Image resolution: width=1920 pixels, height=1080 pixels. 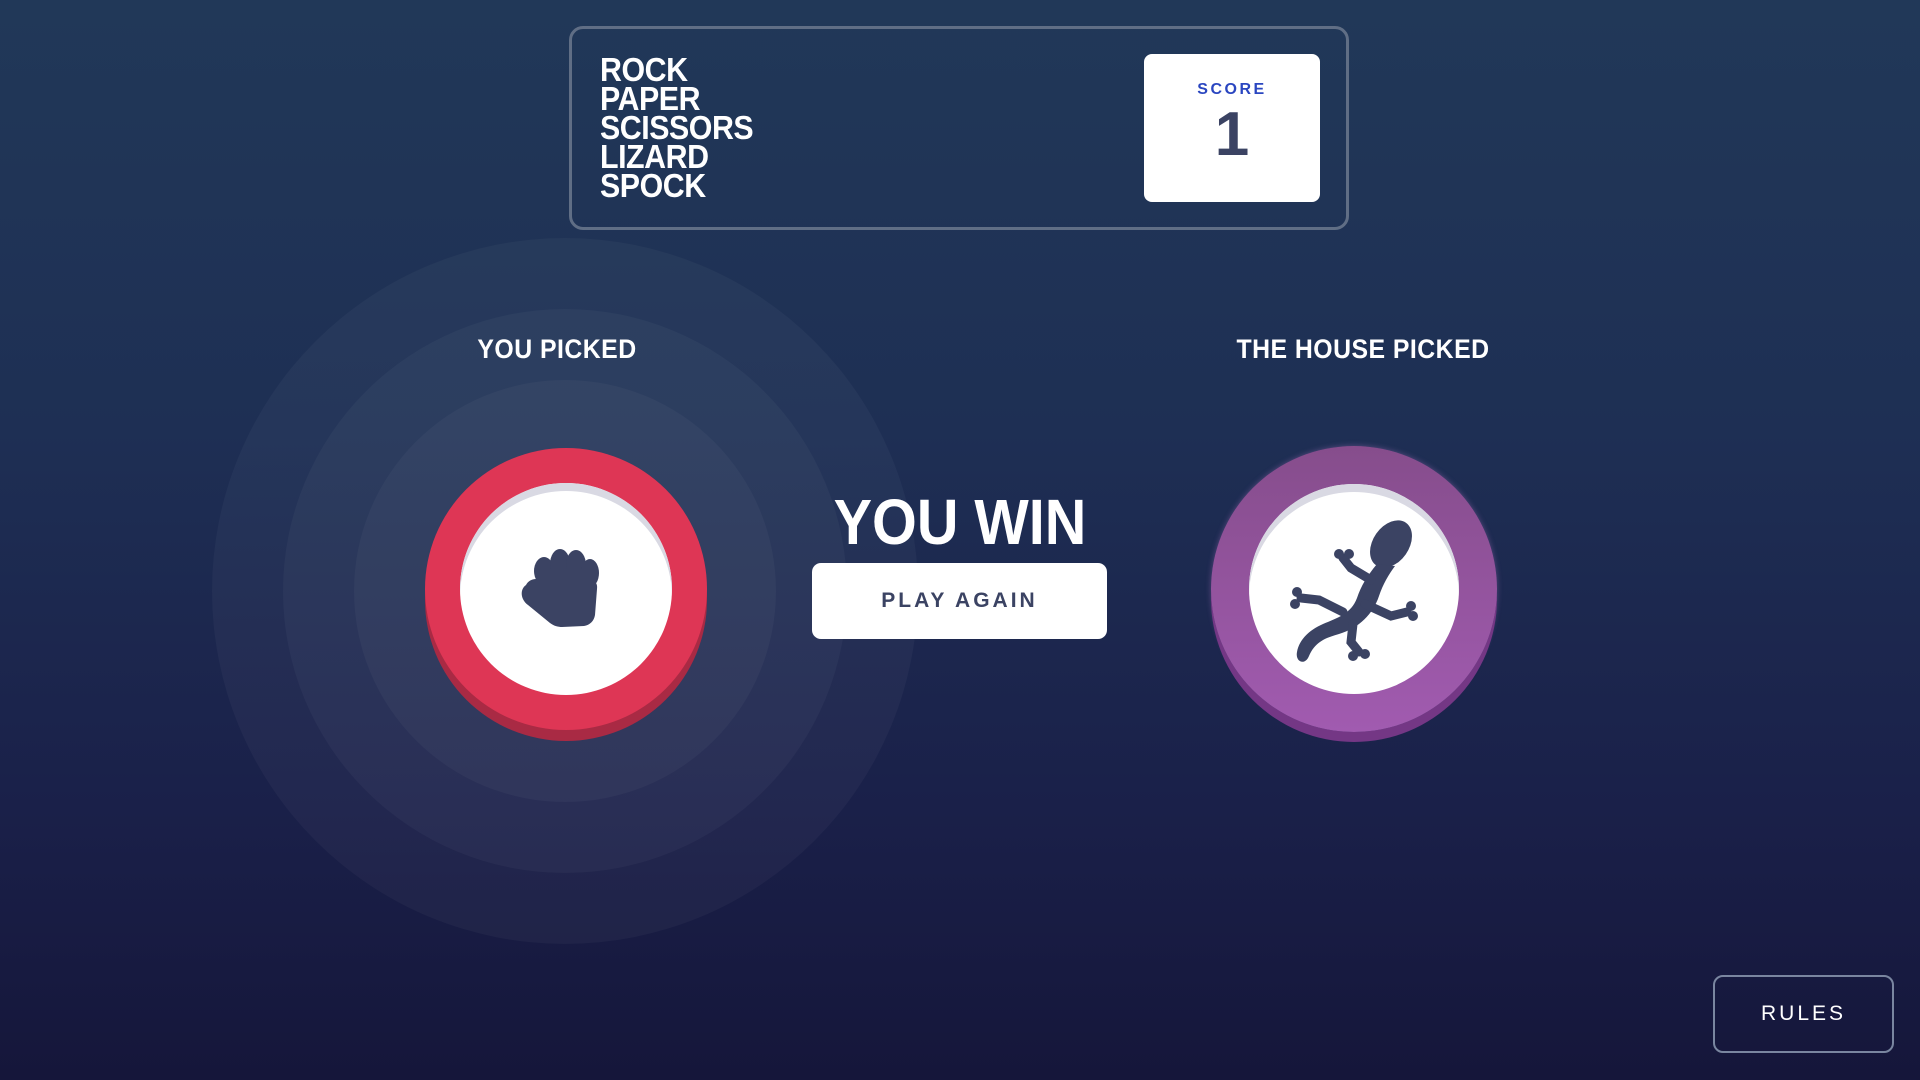 I want to click on title-line-spock: SPOCK, so click(x=653, y=185).